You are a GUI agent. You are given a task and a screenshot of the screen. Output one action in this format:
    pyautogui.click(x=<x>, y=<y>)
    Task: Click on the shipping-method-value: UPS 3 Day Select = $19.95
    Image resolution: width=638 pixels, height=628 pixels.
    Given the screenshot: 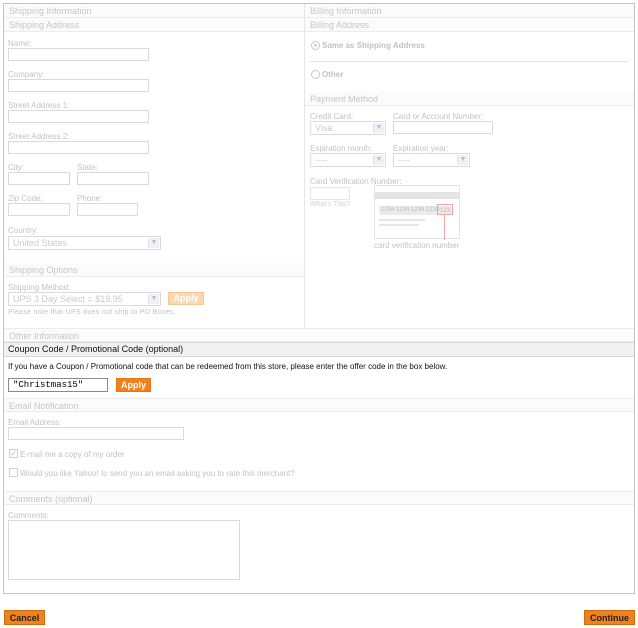 What is the action you would take?
    pyautogui.click(x=68, y=299)
    